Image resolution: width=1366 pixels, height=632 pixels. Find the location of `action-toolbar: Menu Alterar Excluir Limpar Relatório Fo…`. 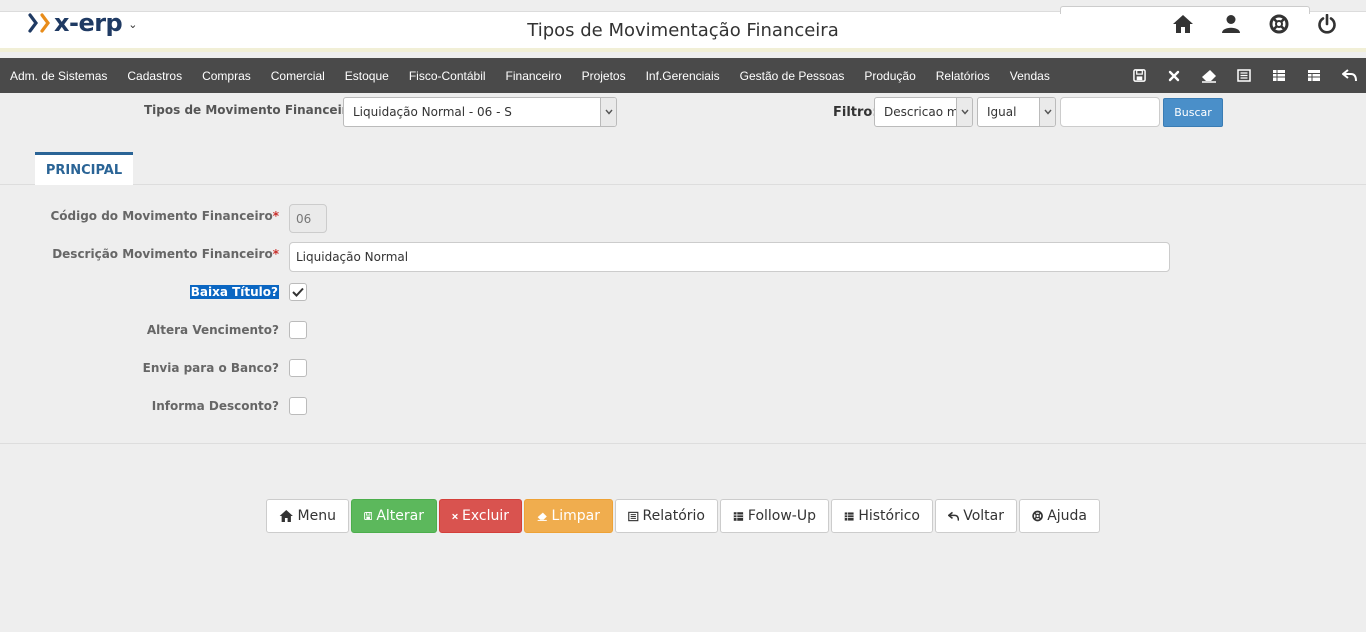

action-toolbar: Menu Alterar Excluir Limpar Relatório Fo… is located at coordinates (683, 516).